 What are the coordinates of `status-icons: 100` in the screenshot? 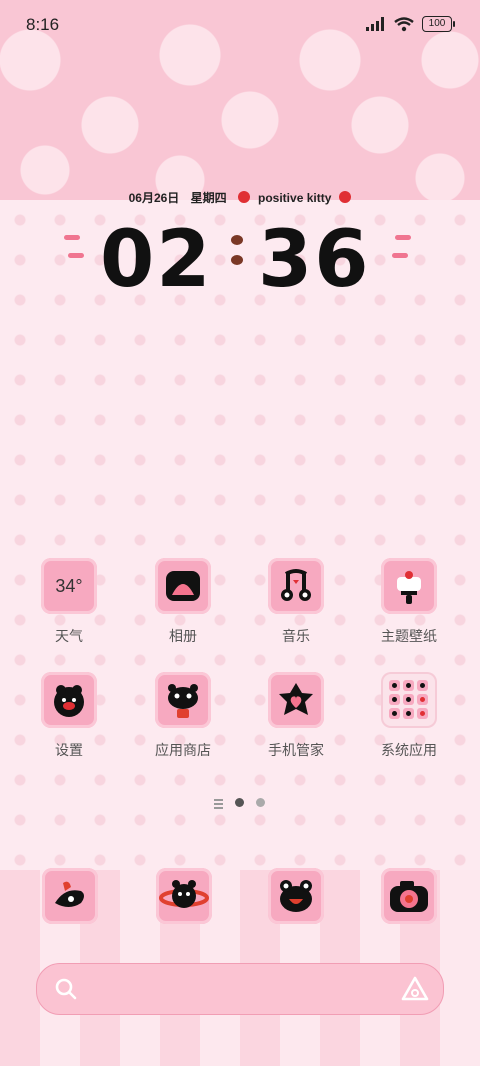 It's located at (410, 24).